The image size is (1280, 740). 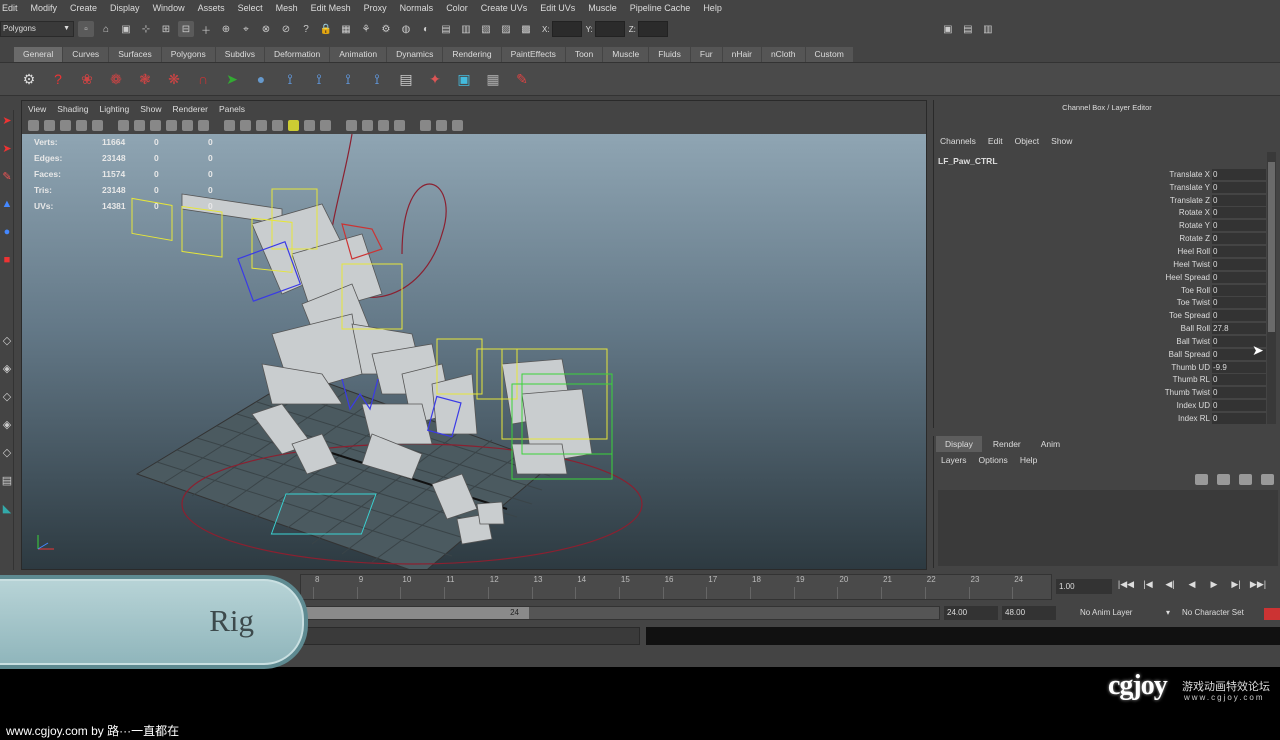 What do you see at coordinates (10, 8) in the screenshot?
I see `menu-item-edit: Edit` at bounding box center [10, 8].